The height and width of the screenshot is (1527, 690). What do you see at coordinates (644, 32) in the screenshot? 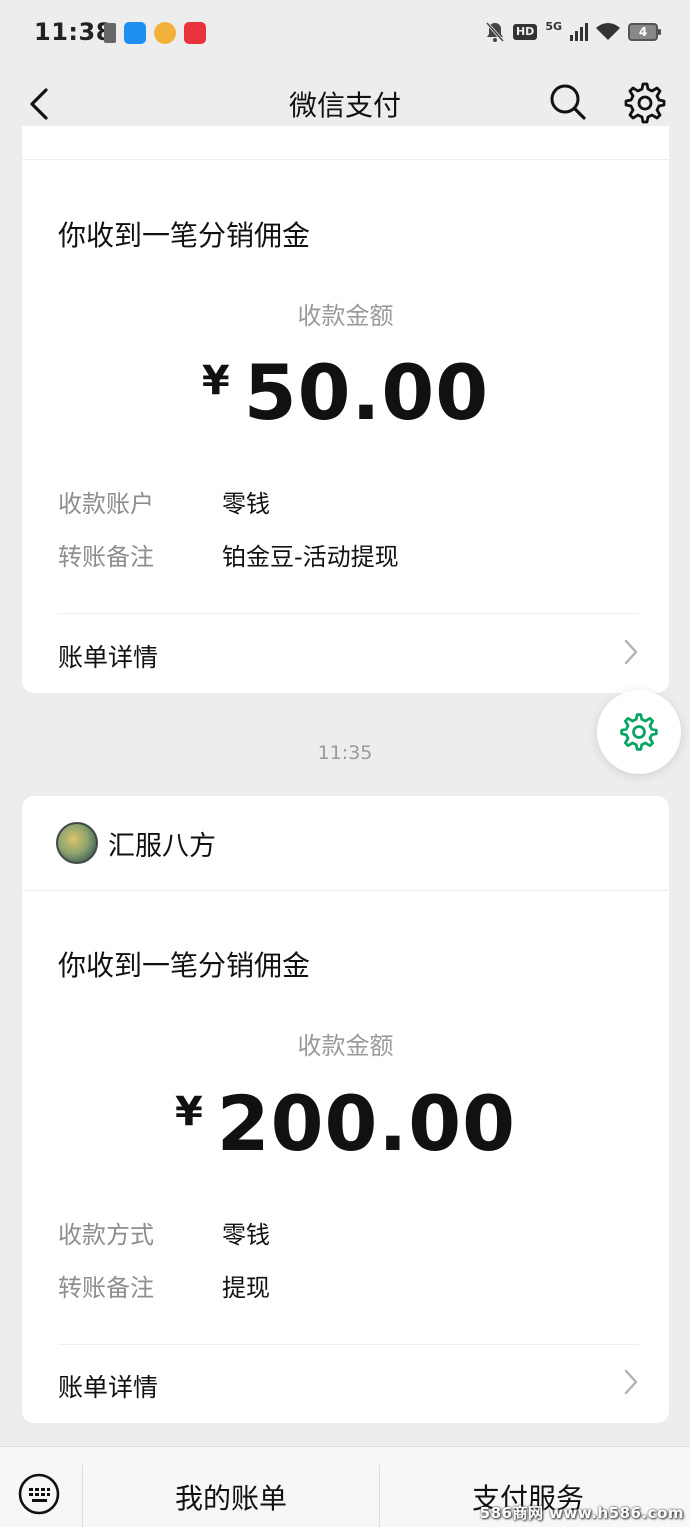
I see `battery-icon: 4` at bounding box center [644, 32].